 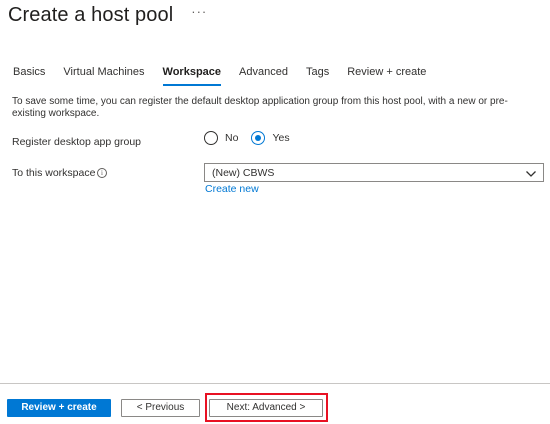 I want to click on chevron-down-icon, so click(x=531, y=176).